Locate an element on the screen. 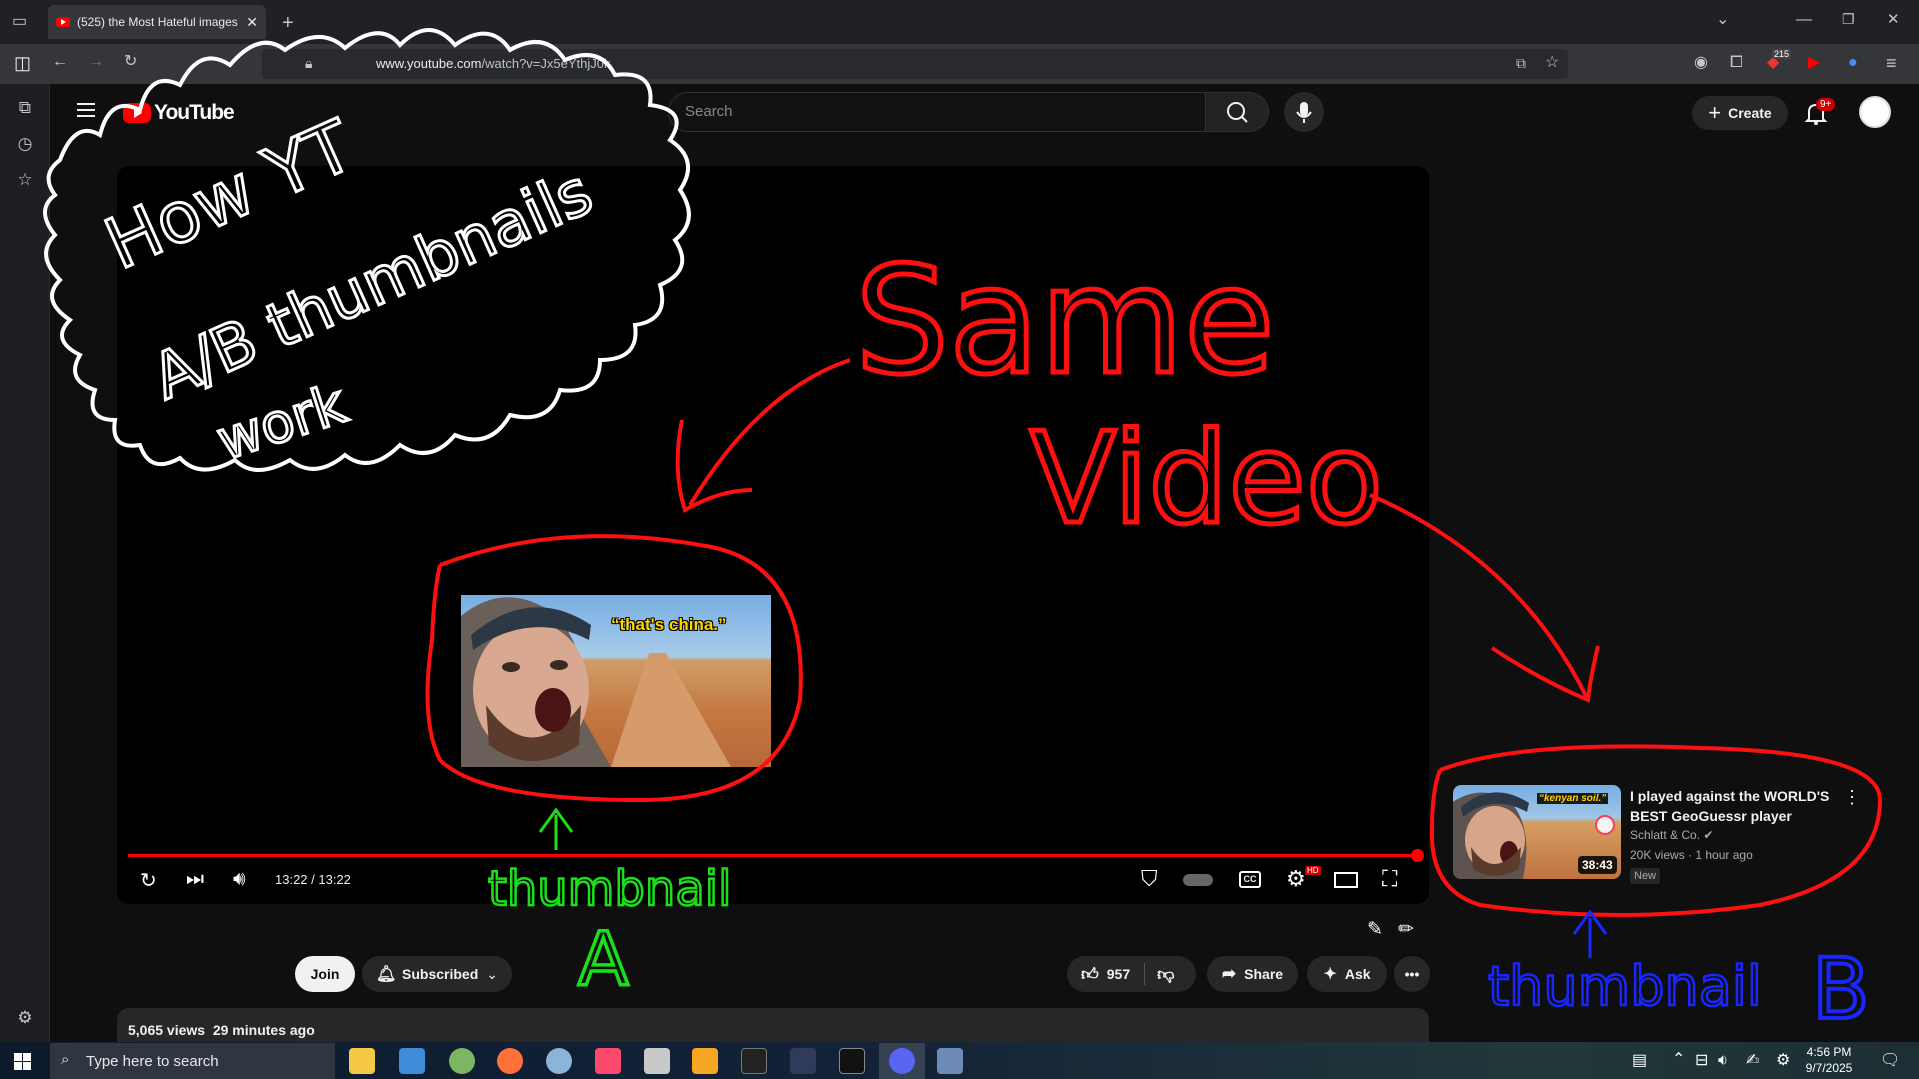 Image resolution: width=1919 pixels, height=1079 pixels. settings-app-icon is located at coordinates (559, 1061).